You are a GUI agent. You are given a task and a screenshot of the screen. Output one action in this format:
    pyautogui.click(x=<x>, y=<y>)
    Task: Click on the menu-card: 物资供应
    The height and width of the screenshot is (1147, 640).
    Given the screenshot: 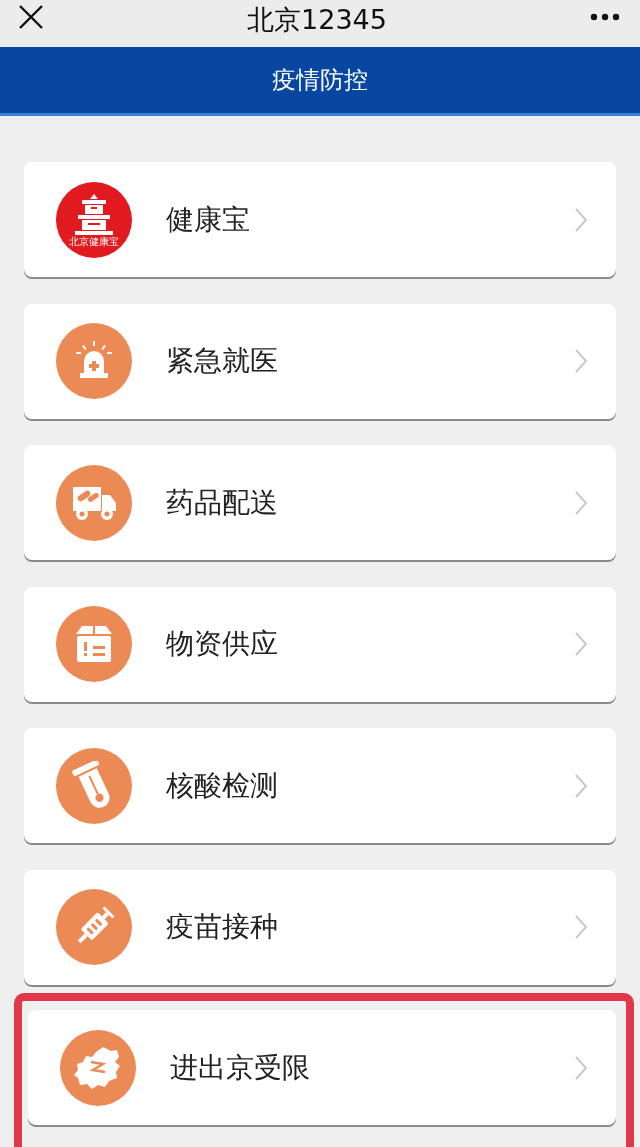 What is the action you would take?
    pyautogui.click(x=320, y=644)
    